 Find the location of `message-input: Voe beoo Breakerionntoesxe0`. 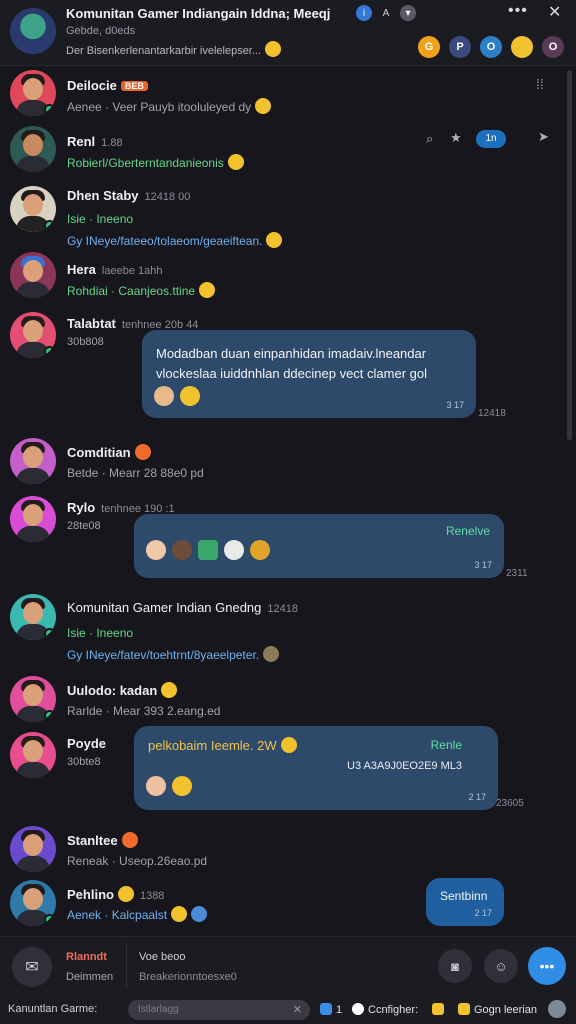

message-input: Voe beoo Breakerionntoesxe0 is located at coordinates (276, 966).